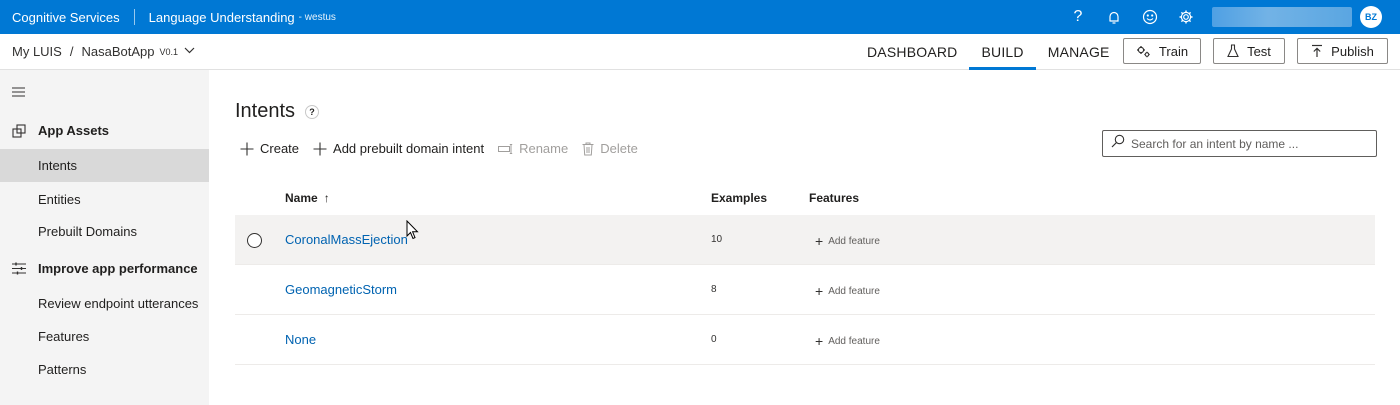 This screenshot has height=405, width=1400. I want to click on table-header: Name ↑ Examples Features, so click(805, 198).